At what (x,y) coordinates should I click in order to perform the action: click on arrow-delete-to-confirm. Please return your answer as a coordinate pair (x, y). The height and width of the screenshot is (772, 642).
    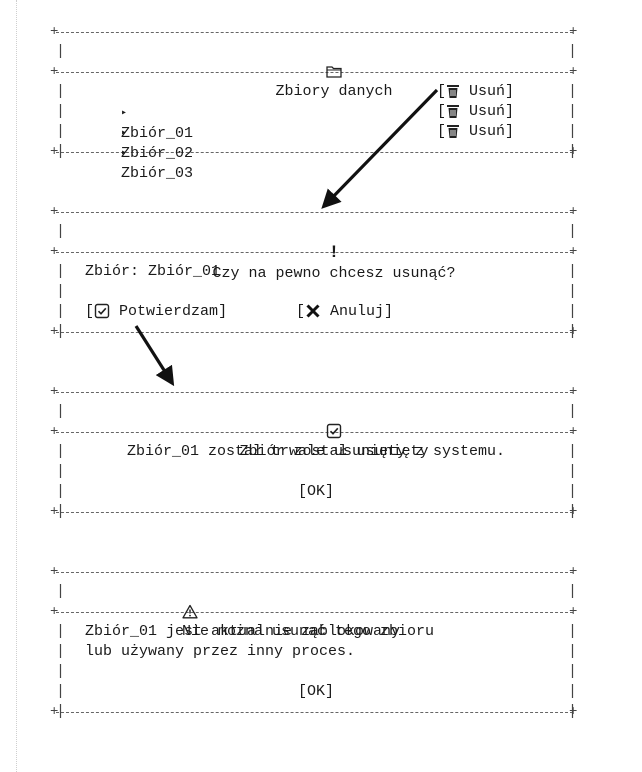
    Looking at the image, I should click on (380, 148).